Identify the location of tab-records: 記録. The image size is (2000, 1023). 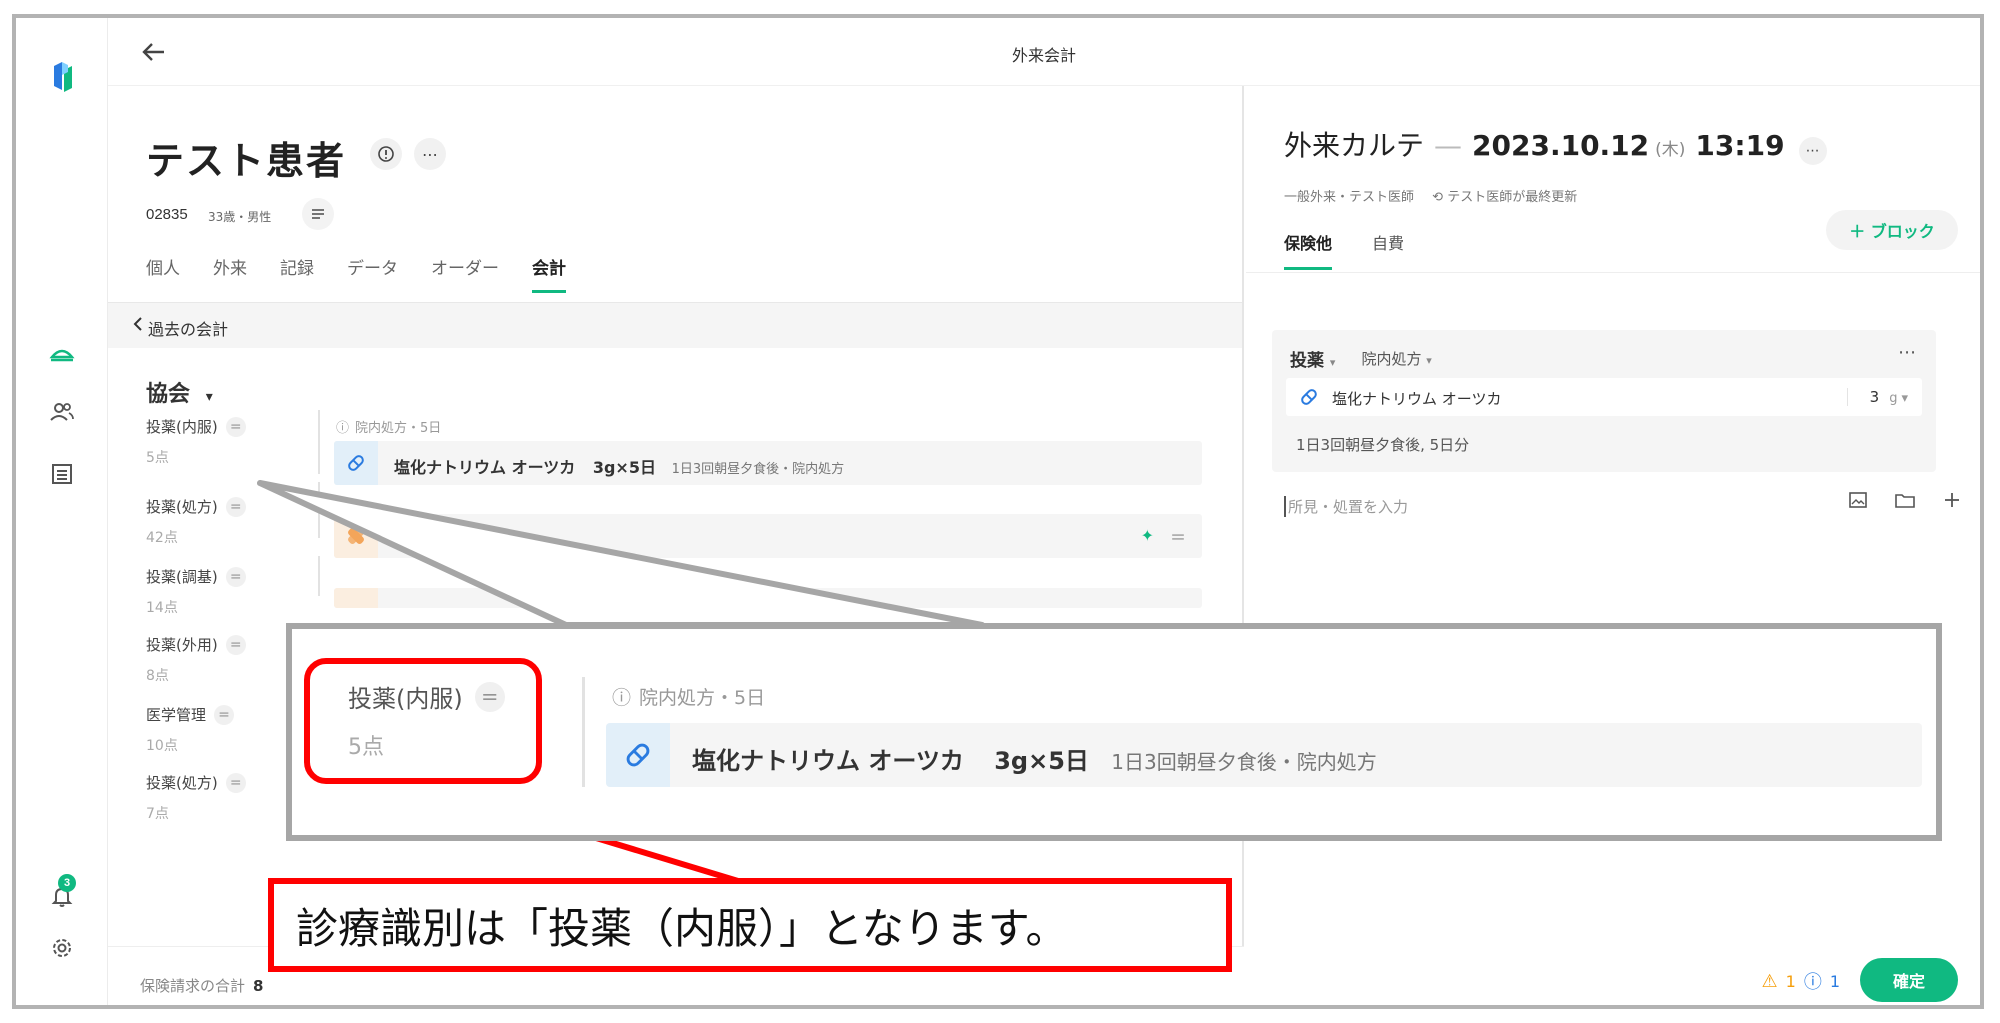
(297, 273).